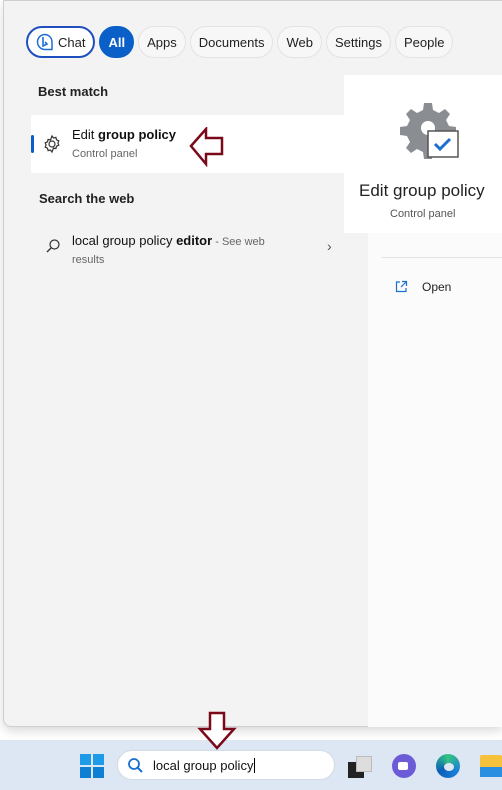  Describe the element at coordinates (437, 287) in the screenshot. I see `open-label: Open` at that location.